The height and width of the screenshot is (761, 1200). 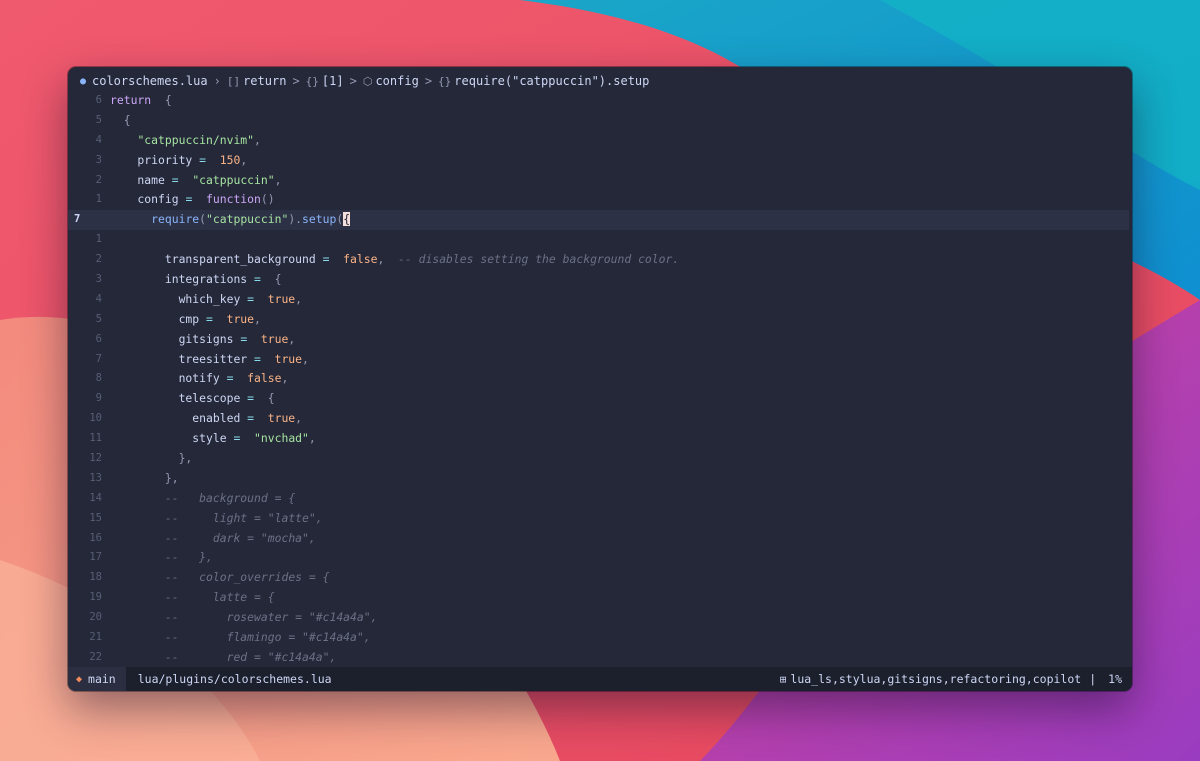 I want to click on code-line: 3 integrations = {, so click(x=600, y=280).